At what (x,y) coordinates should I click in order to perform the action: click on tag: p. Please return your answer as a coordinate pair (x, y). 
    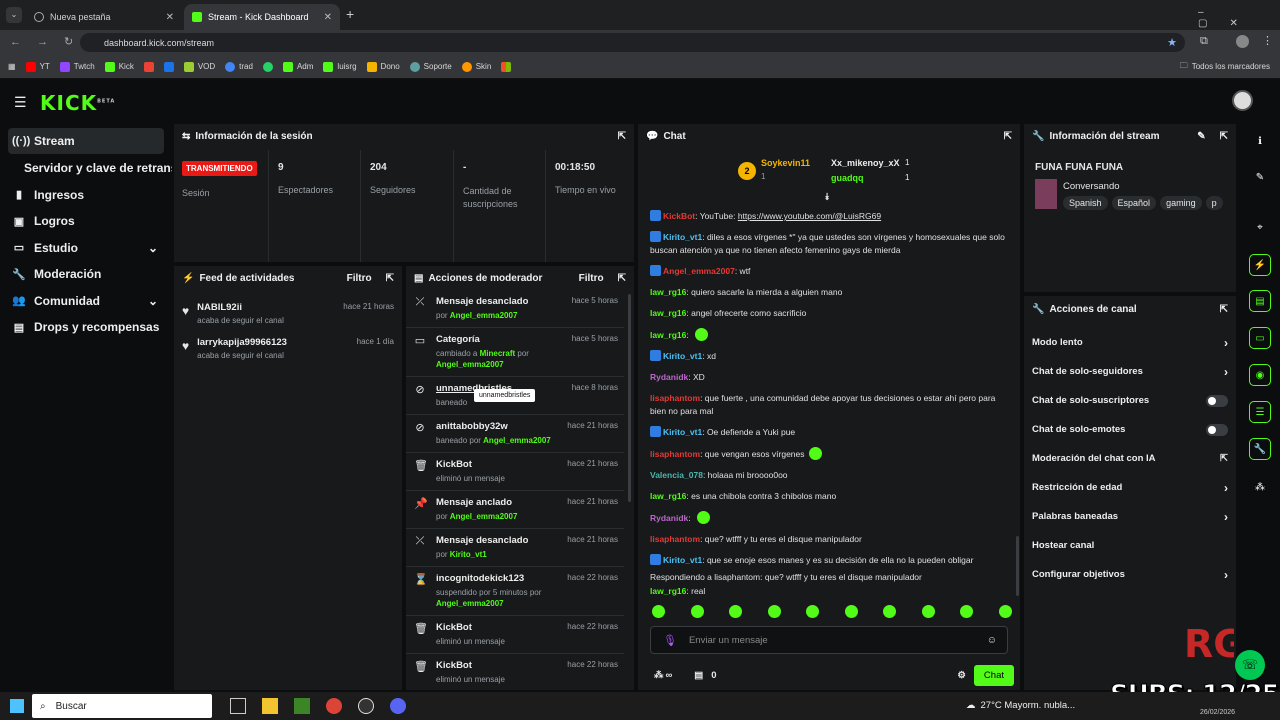
    Looking at the image, I should click on (1214, 203).